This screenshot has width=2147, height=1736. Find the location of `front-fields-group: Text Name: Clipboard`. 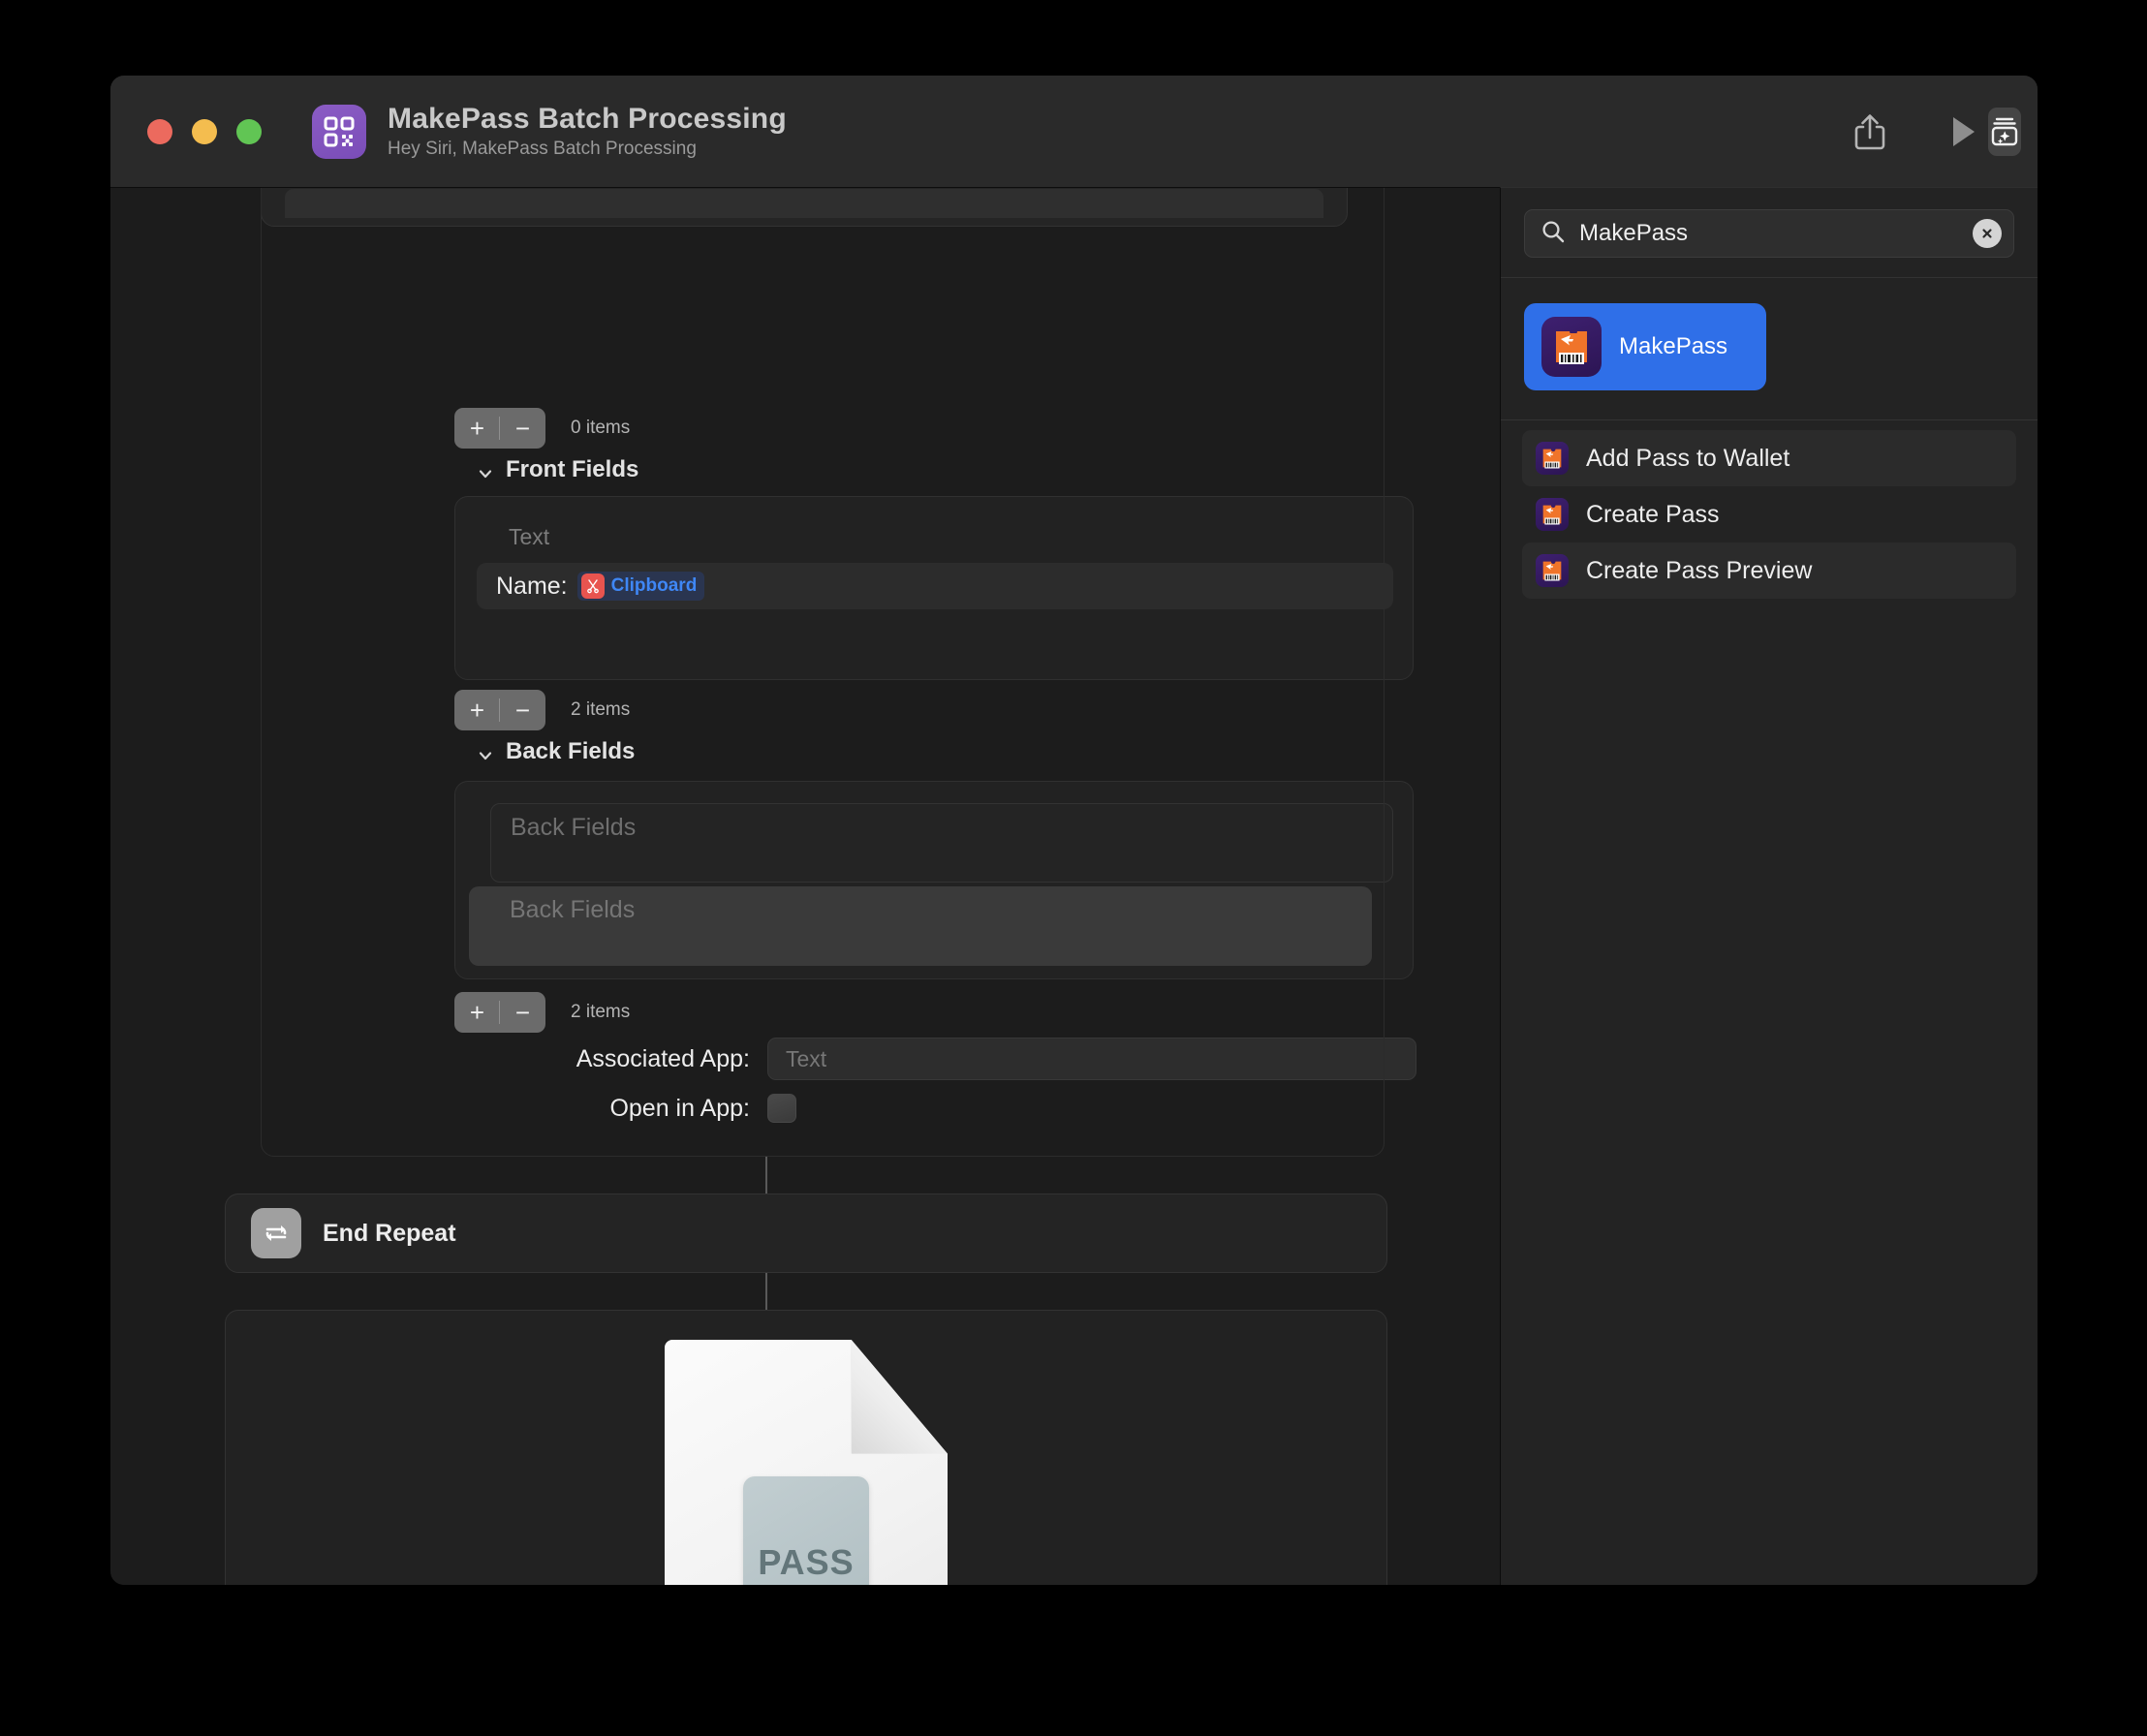

front-fields-group: Text Name: Clipboard is located at coordinates (934, 588).